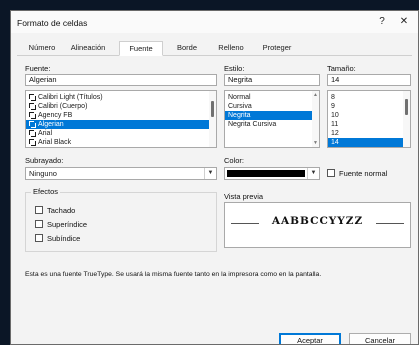 Image resolution: width=419 pixels, height=345 pixels. I want to click on normal-font-checkbox, so click(331, 173).